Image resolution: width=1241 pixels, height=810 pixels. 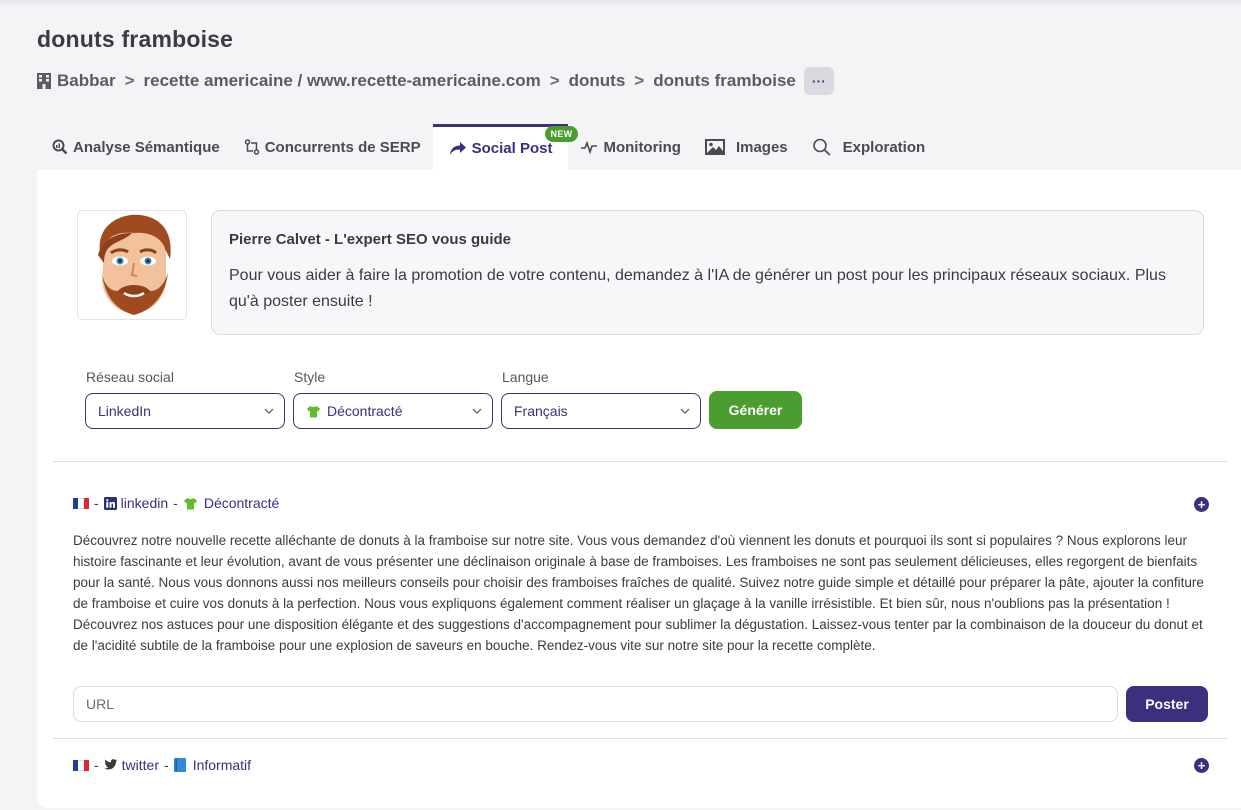 I want to click on tab-label: Analyse Sémantique, so click(x=146, y=147).